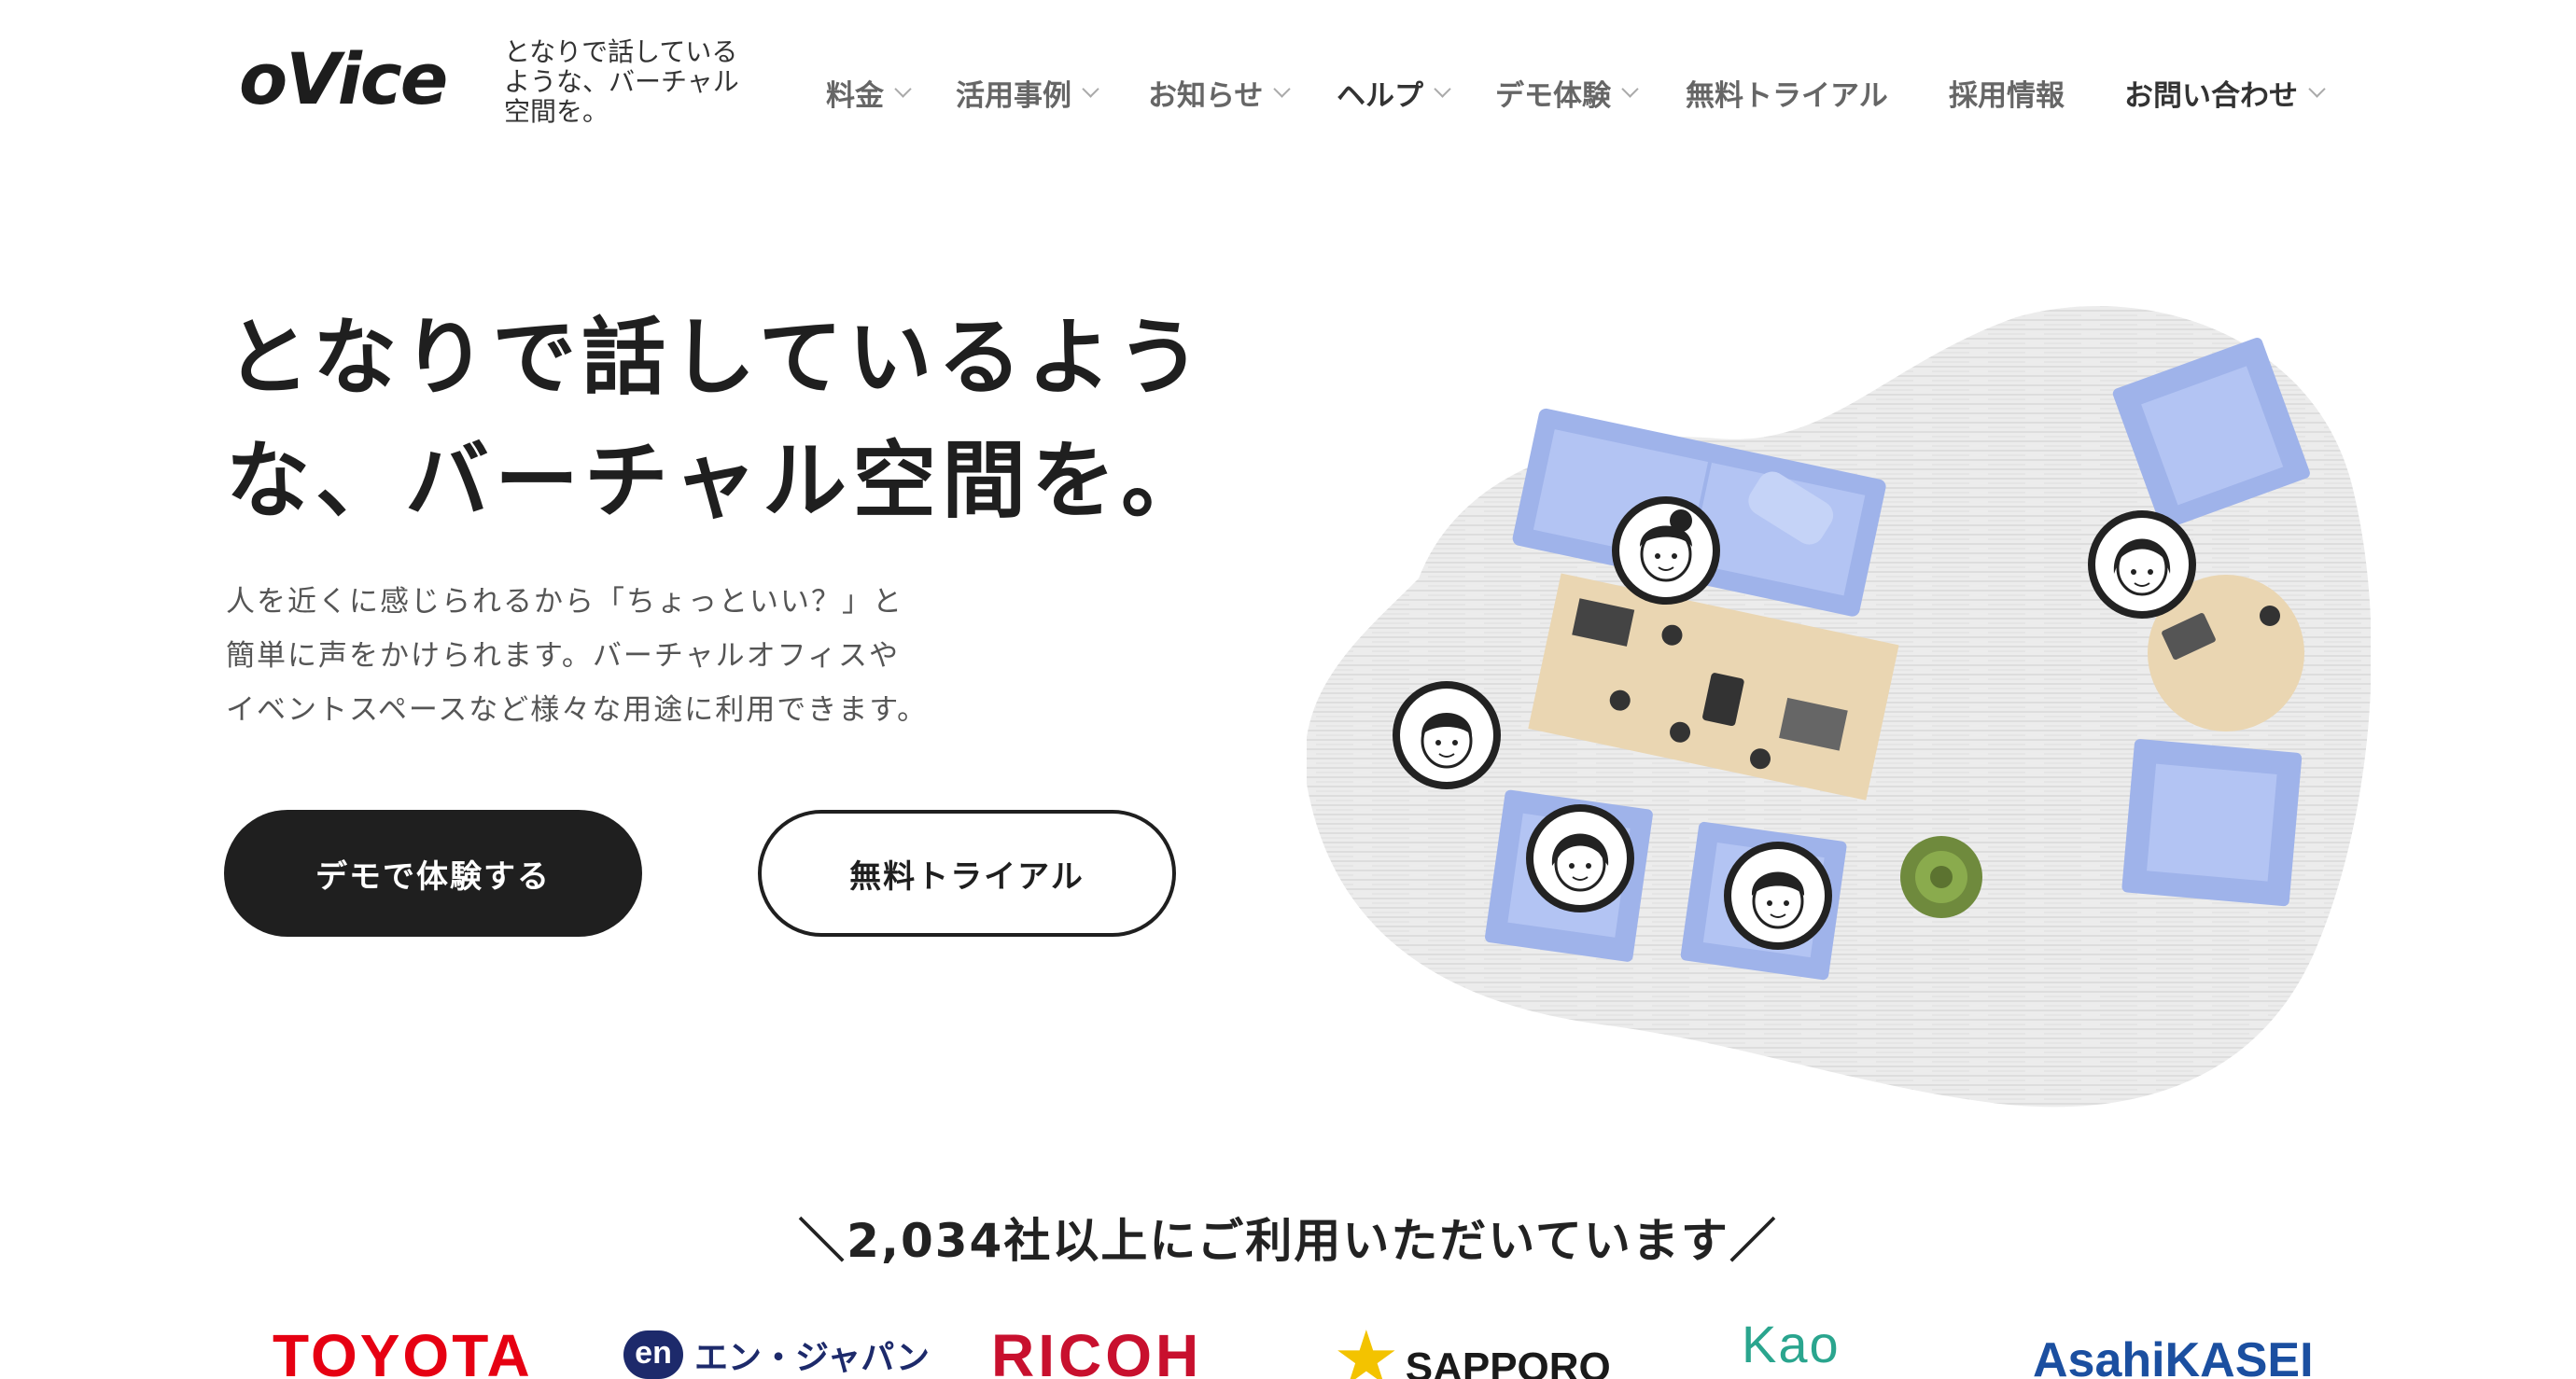 The width and height of the screenshot is (2576, 1379). I want to click on nav-label: ヘルプ, so click(1380, 95).